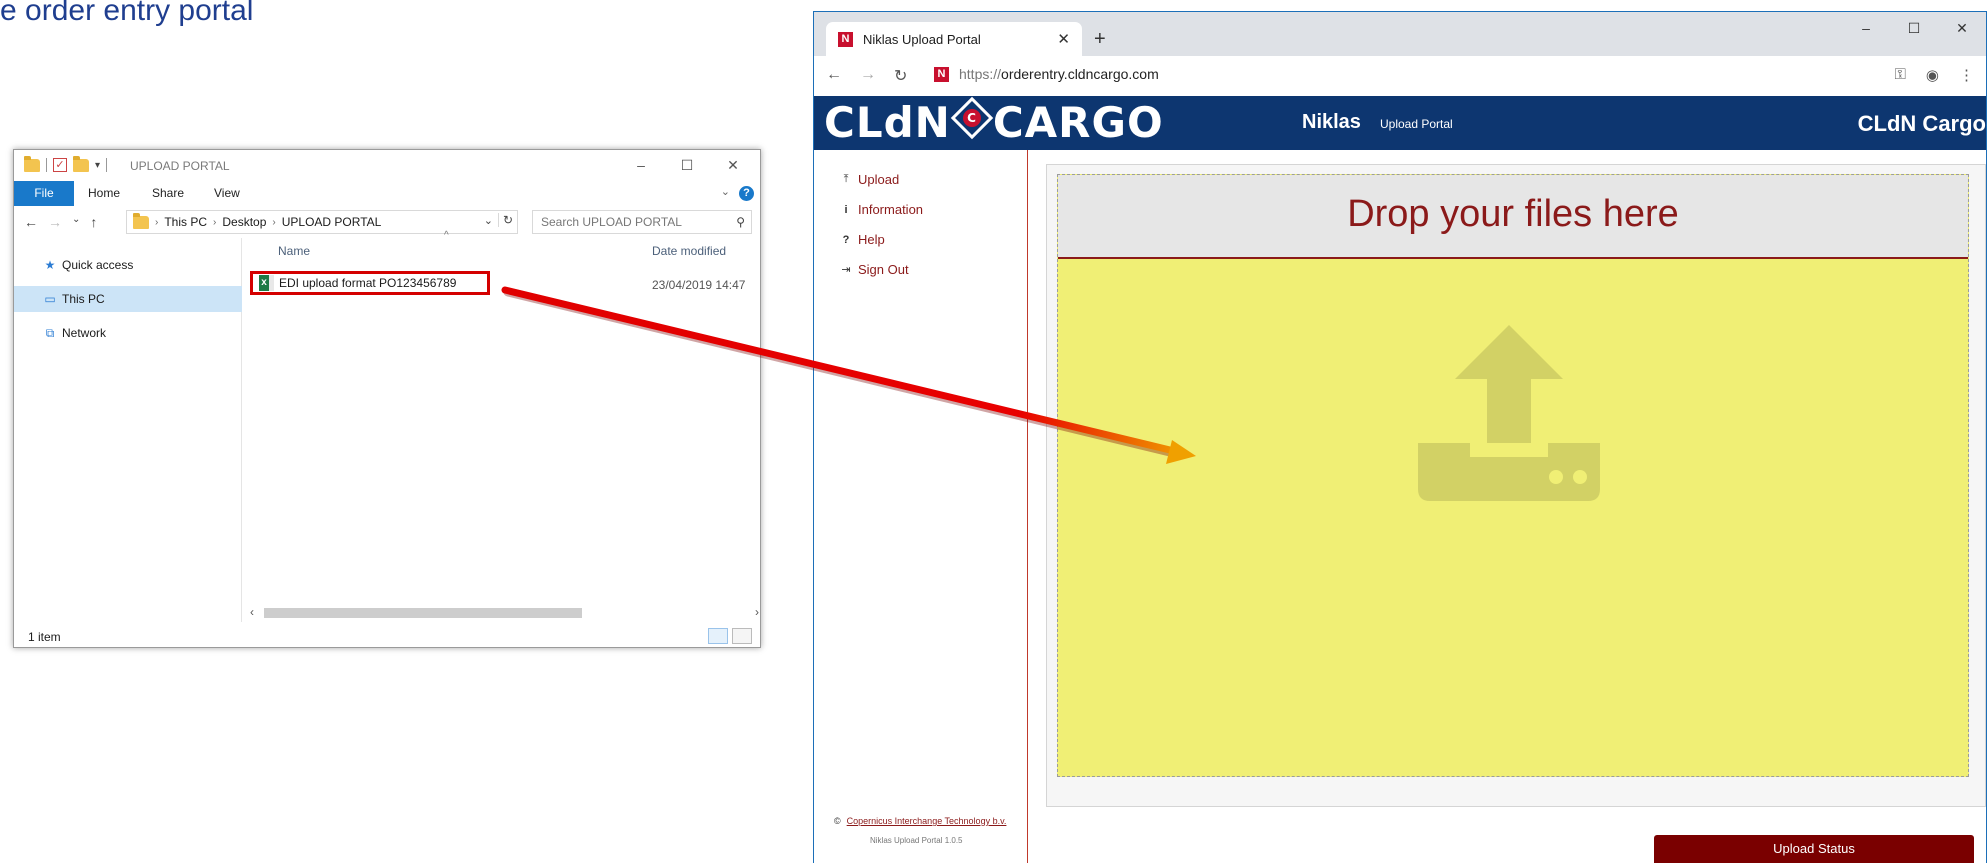 The width and height of the screenshot is (1987, 863). Describe the element at coordinates (44, 193) in the screenshot. I see `ribbon-tab-file: File` at that location.